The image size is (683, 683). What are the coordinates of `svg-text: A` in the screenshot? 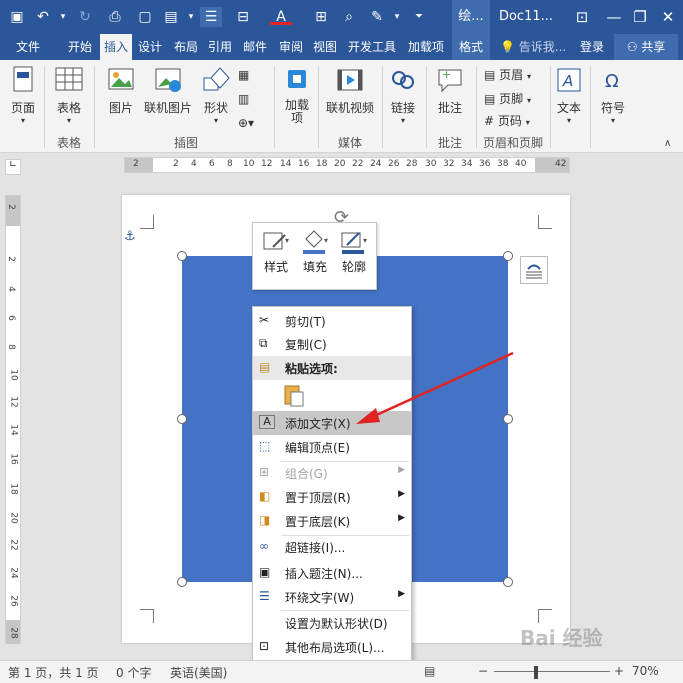 It's located at (567, 81).